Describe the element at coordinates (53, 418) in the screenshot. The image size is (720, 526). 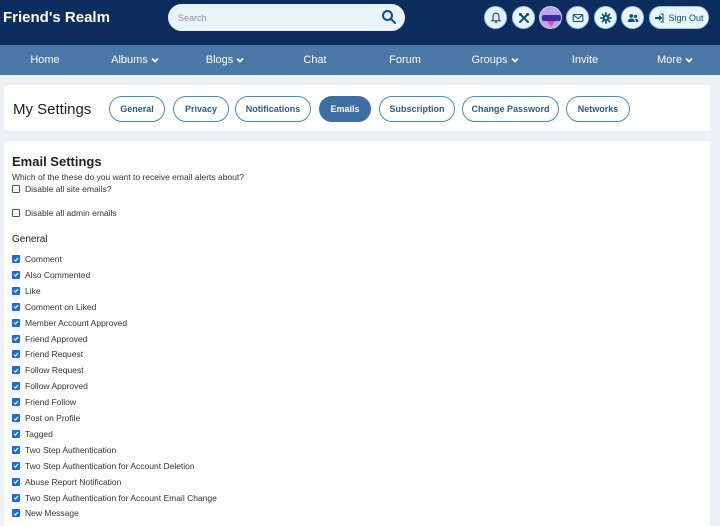
I see `email-alert-label: Post on Profile` at that location.